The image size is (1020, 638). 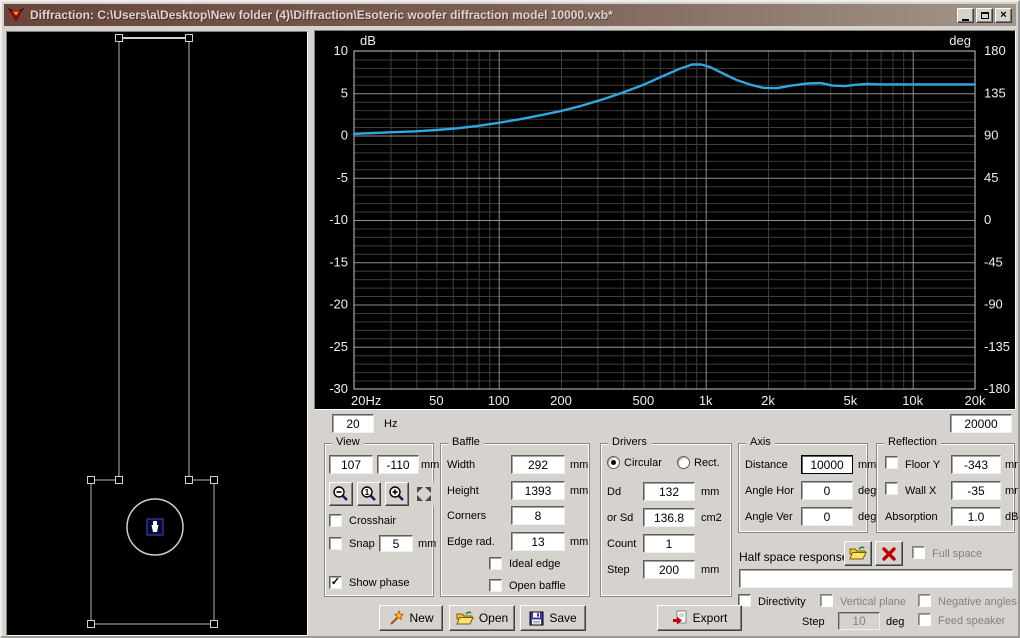 I want to click on wall-x-input, so click(x=976, y=490).